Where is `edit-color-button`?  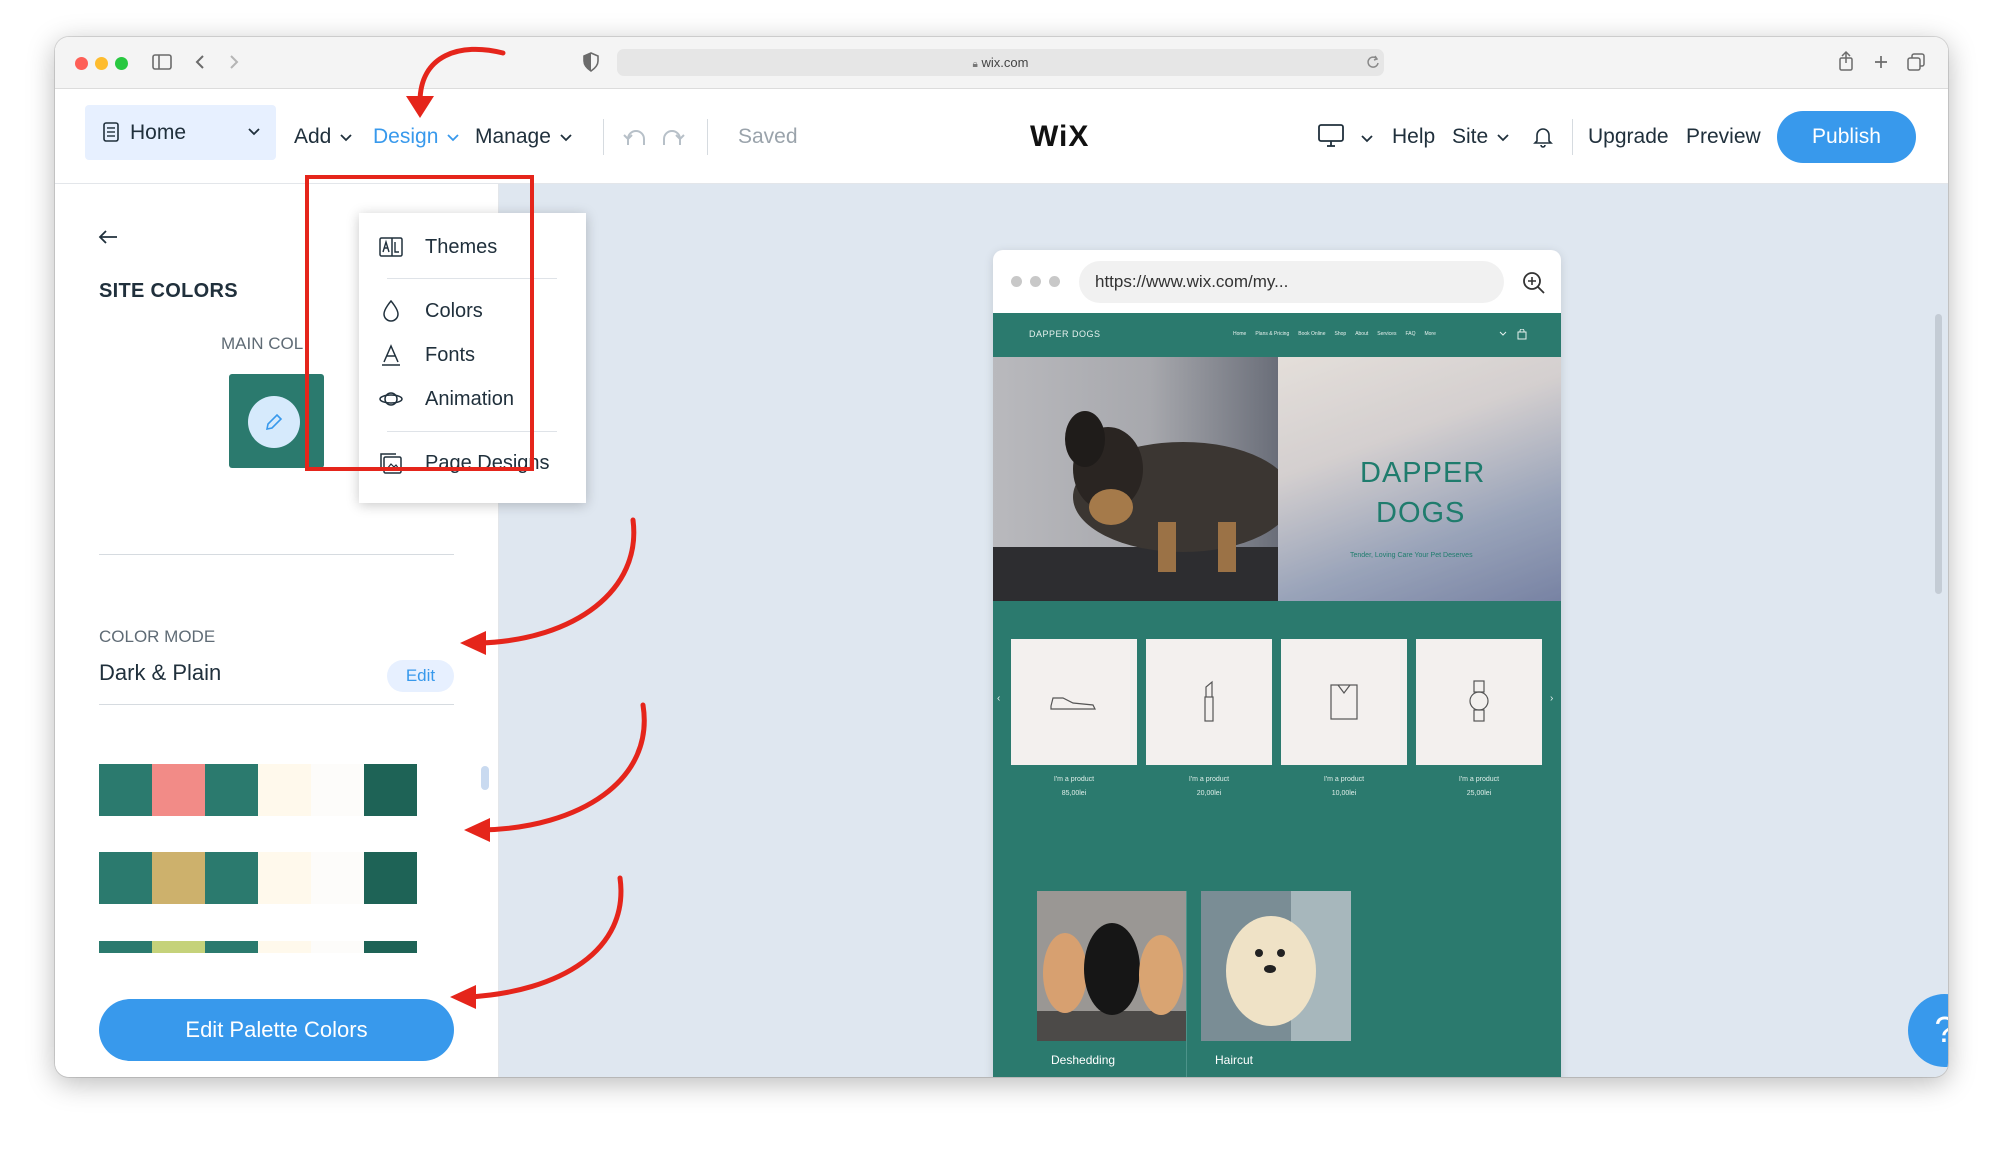
edit-color-button is located at coordinates (274, 422).